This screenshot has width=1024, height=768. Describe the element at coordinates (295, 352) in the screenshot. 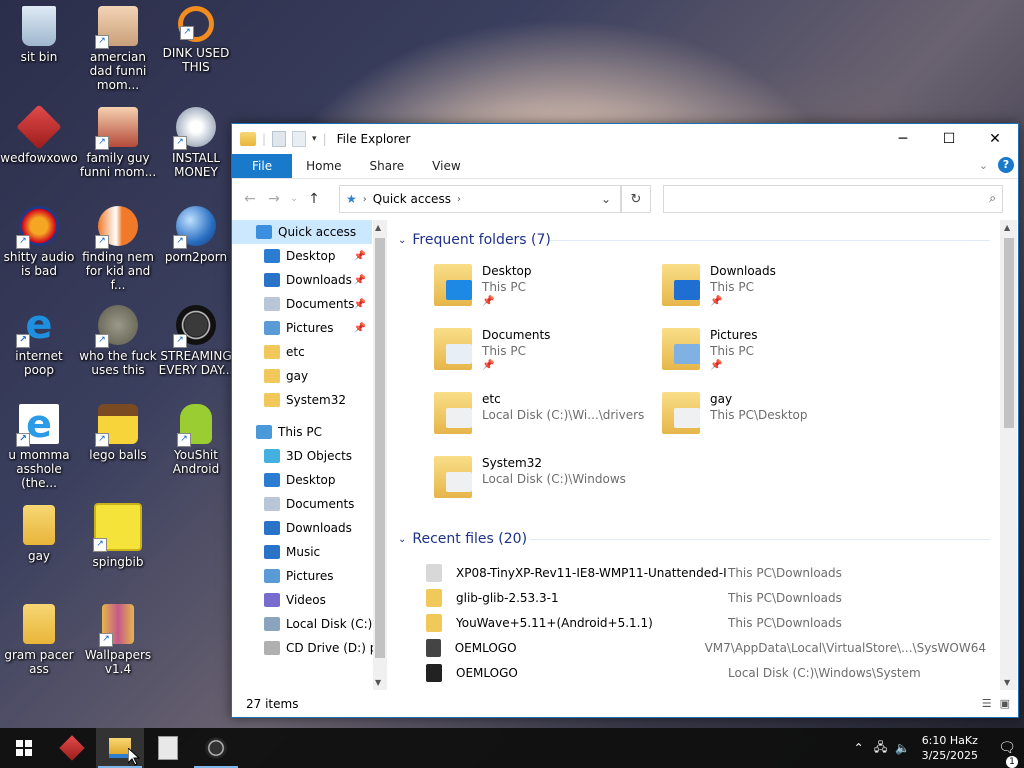

I see `nav-item-label: etc` at that location.